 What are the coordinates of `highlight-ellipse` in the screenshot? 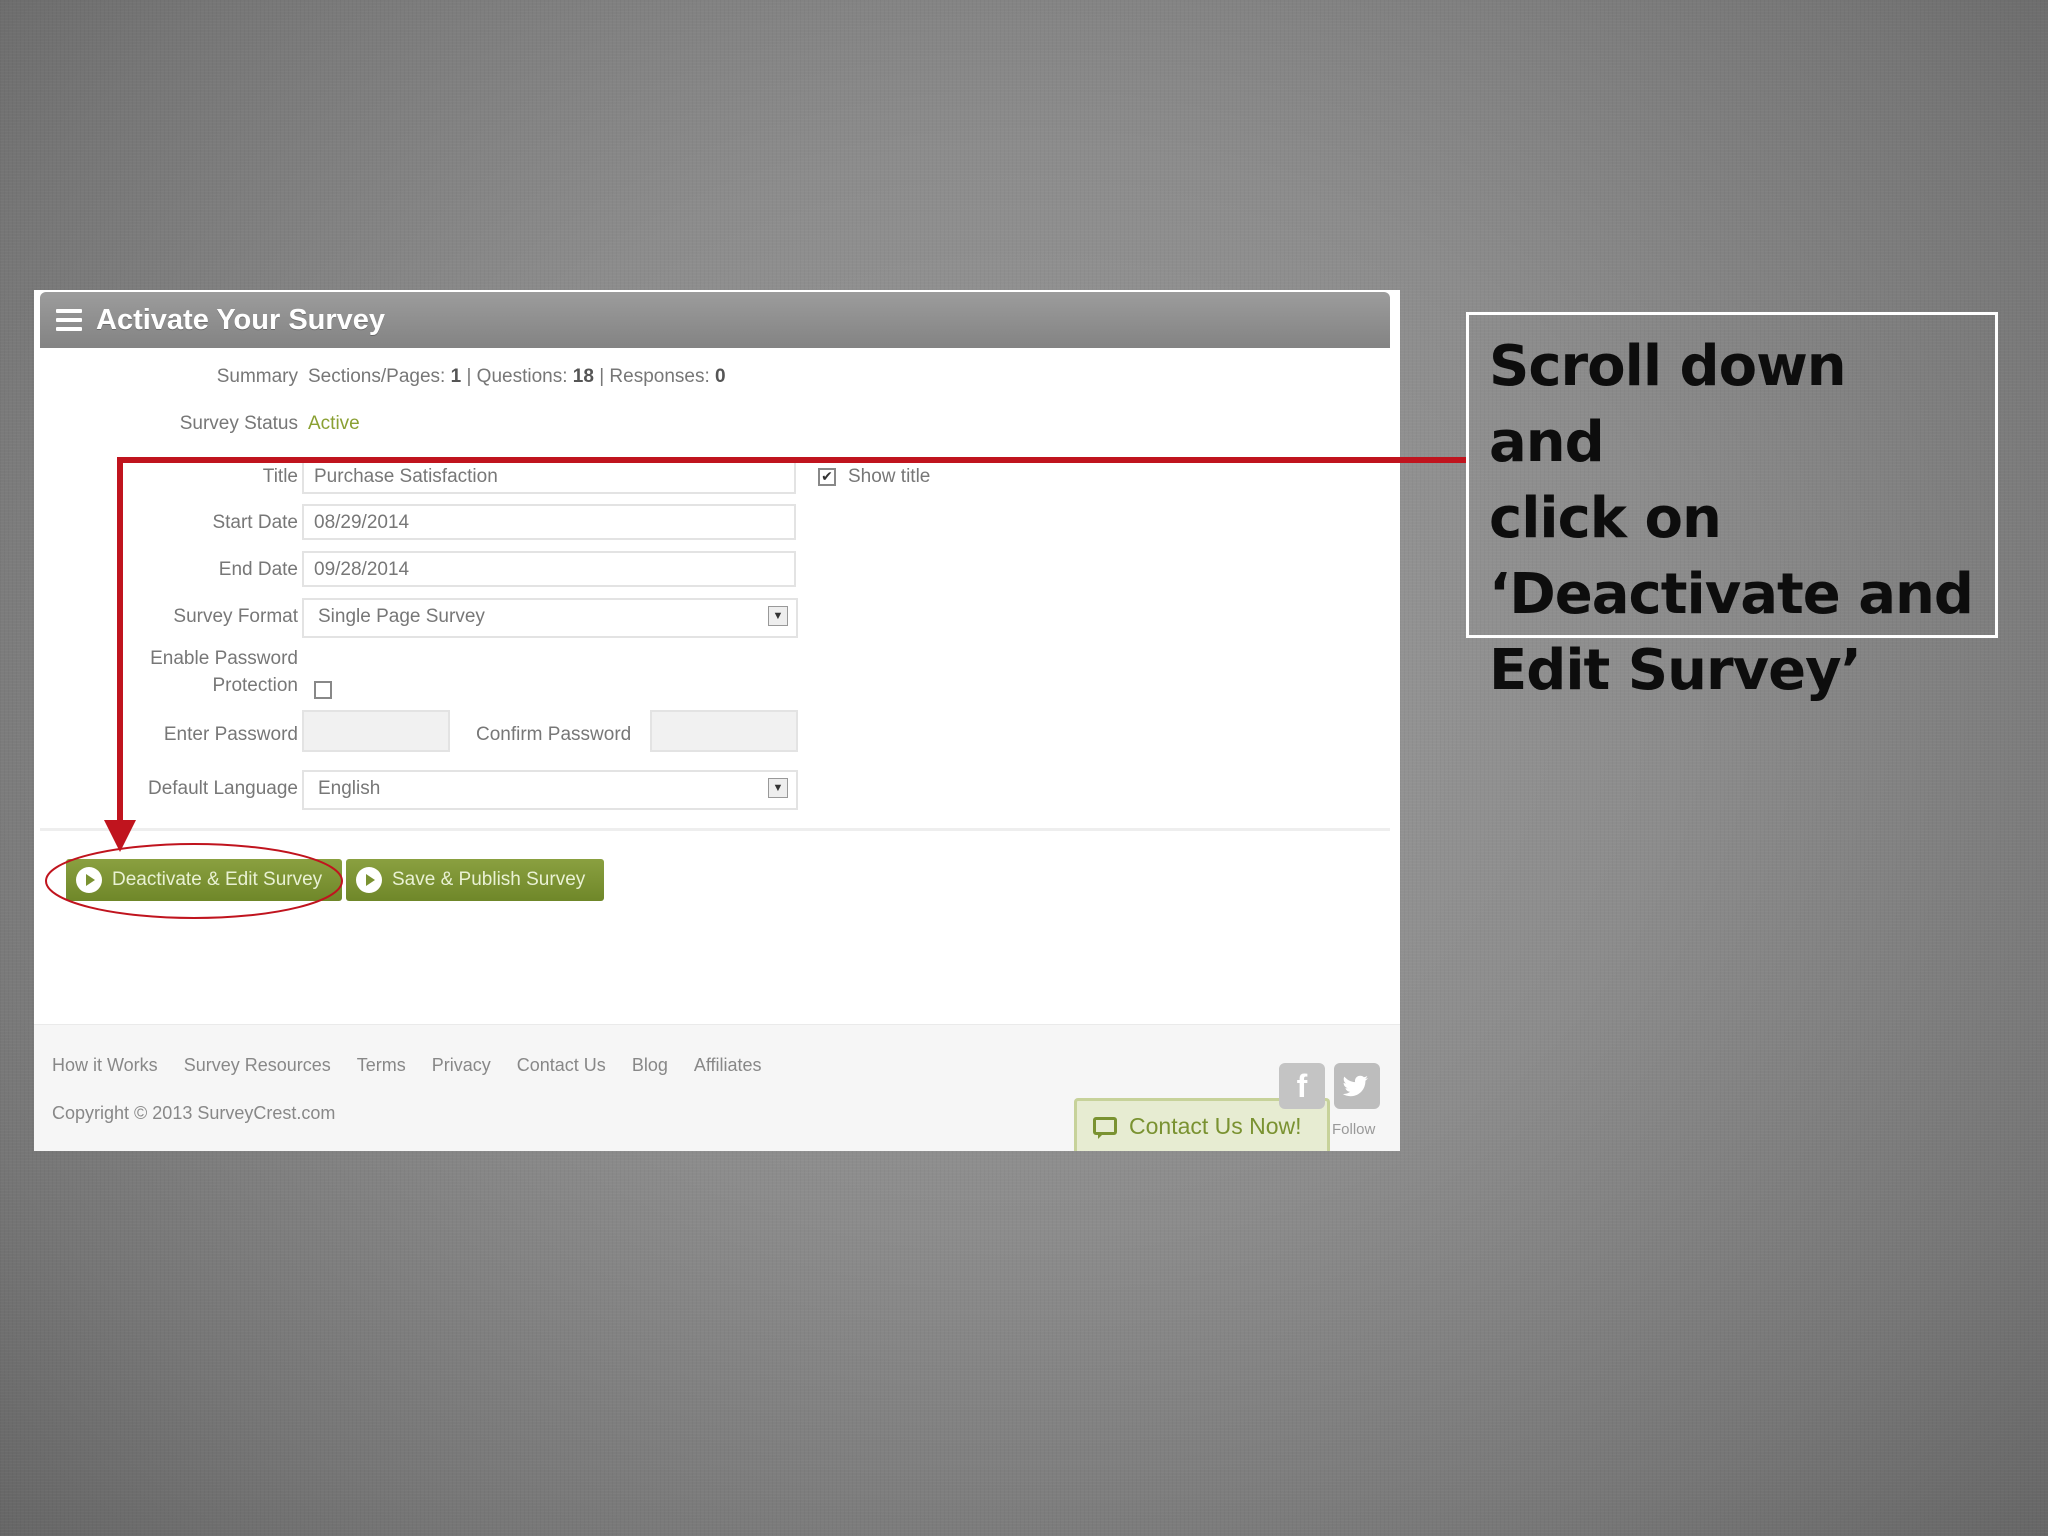 It's located at (194, 881).